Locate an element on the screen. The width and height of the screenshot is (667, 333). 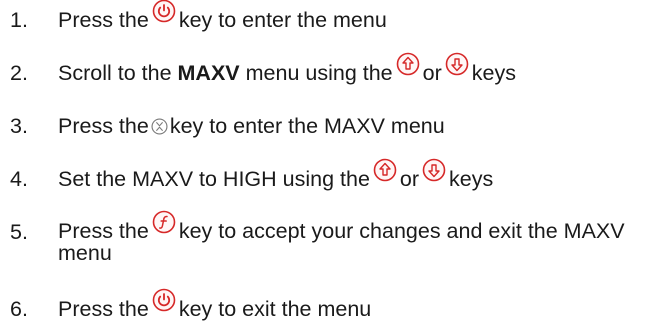
step-text: Scroll to the MAXV menu using the or keys is located at coordinates (357, 73).